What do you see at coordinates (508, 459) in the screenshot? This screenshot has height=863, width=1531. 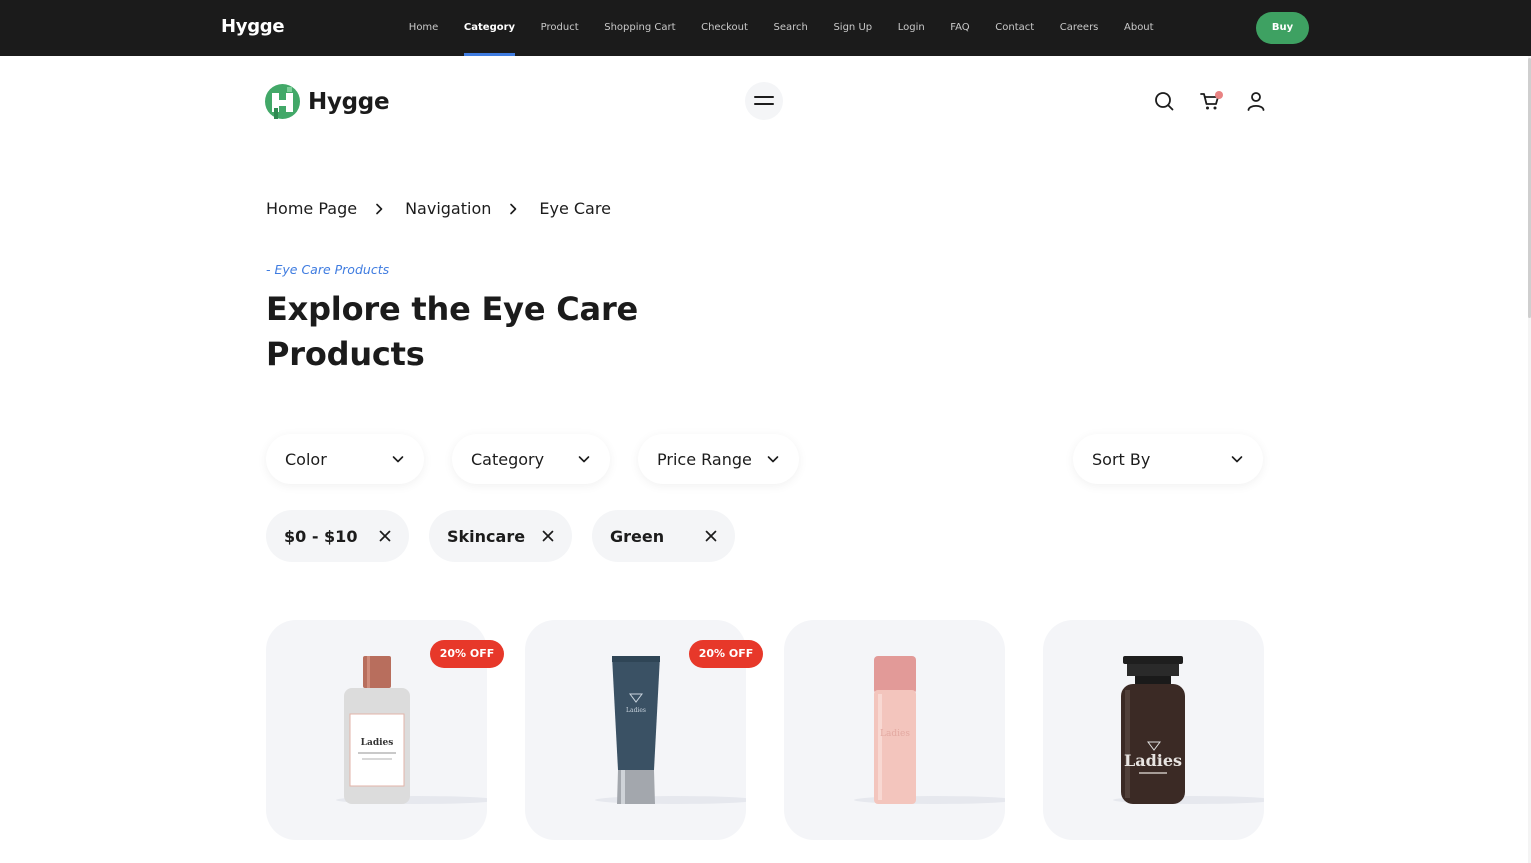 I see `category-filter-label: Category` at bounding box center [508, 459].